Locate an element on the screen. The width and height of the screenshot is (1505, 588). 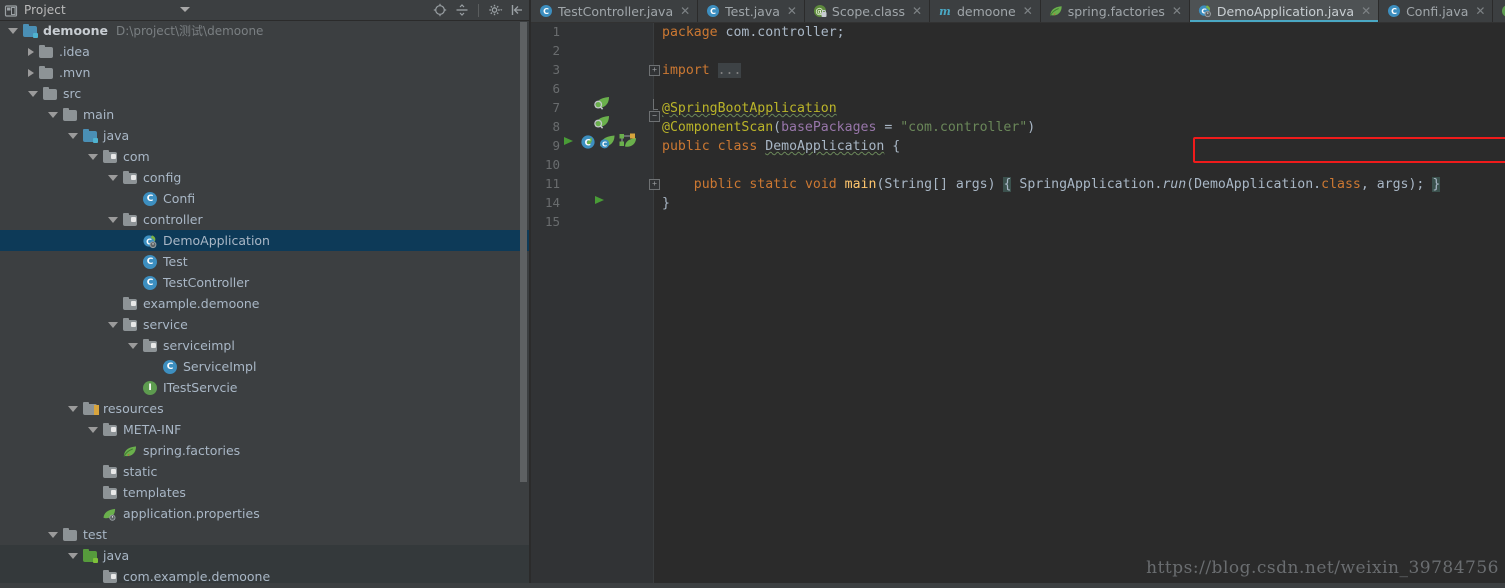
tree-item-test: C Test is located at coordinates (265, 261).